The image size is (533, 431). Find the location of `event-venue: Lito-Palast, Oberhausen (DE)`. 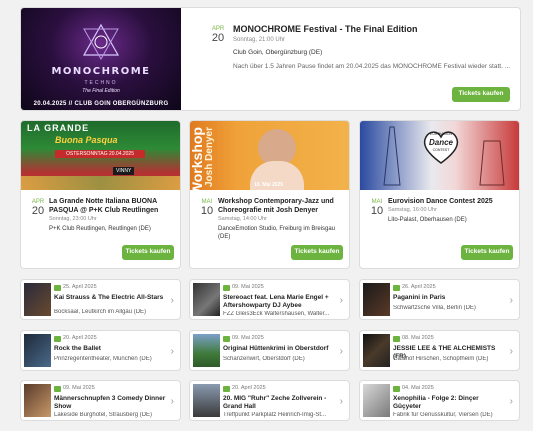

event-venue: Lito-Palast, Oberhausen (DE) is located at coordinates (427, 220).